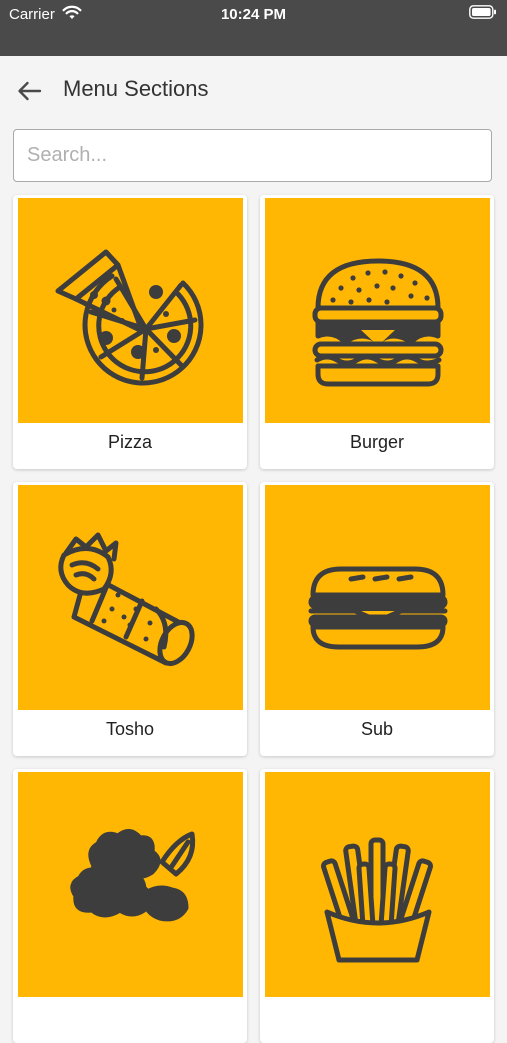  I want to click on section-label: Burger, so click(377, 442).